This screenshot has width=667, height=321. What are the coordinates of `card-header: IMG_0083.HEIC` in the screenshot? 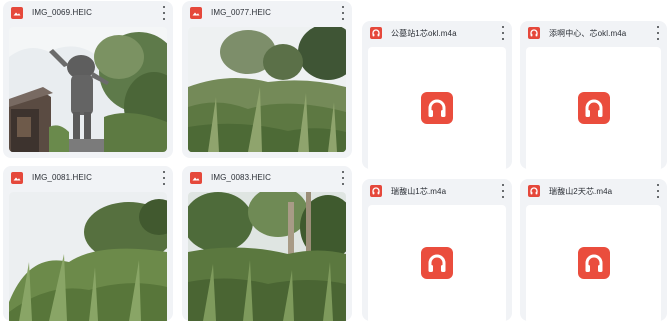 It's located at (267, 179).